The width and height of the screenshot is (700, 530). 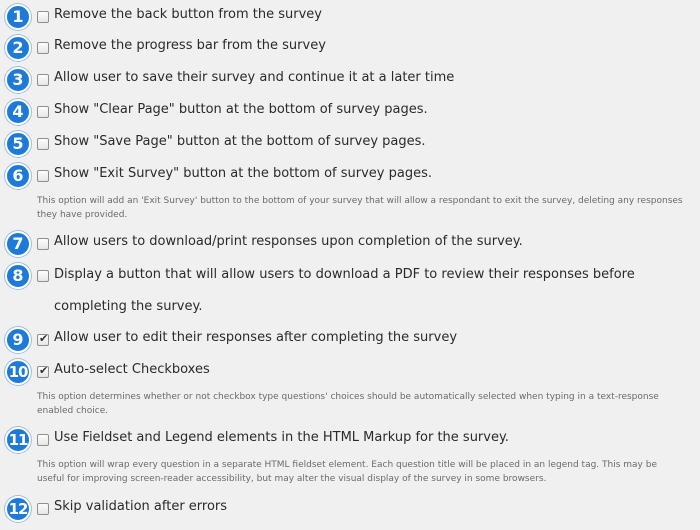 I want to click on number-badge: 10, so click(x=18, y=372).